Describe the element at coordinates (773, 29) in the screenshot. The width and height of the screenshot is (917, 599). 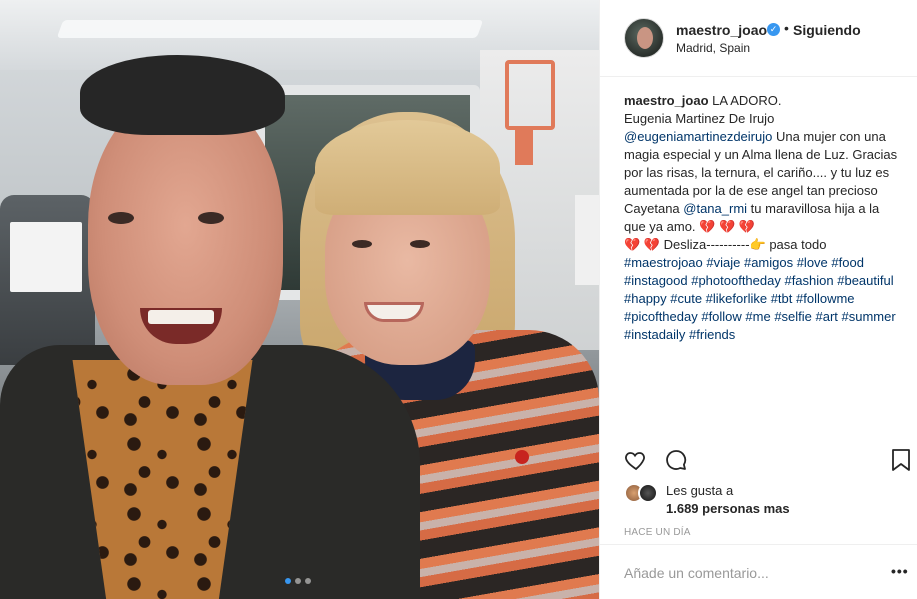
I see `verified-badge-icon: ✓` at that location.